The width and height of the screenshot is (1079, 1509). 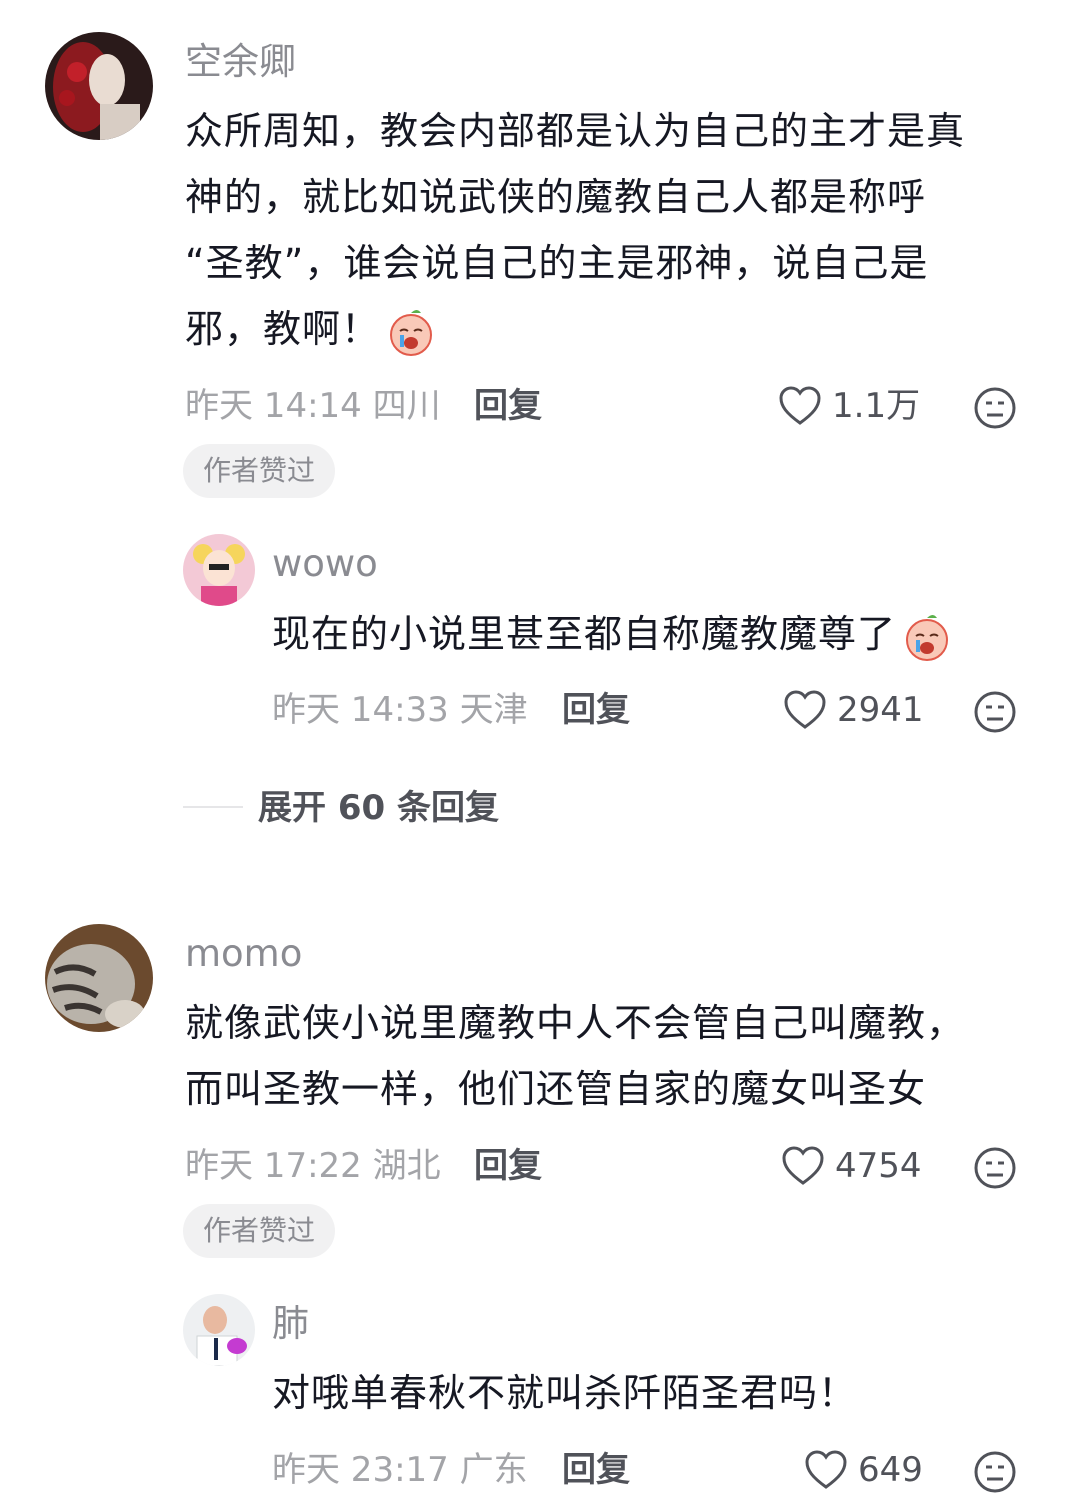 What do you see at coordinates (290, 1324) in the screenshot?
I see `reply-username: 肺` at bounding box center [290, 1324].